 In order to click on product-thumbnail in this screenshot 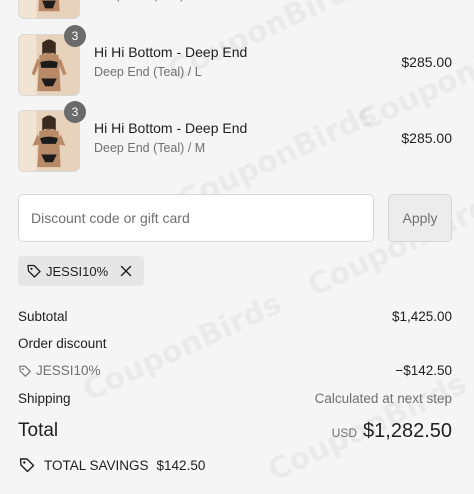, I will do `click(49, 9)`.